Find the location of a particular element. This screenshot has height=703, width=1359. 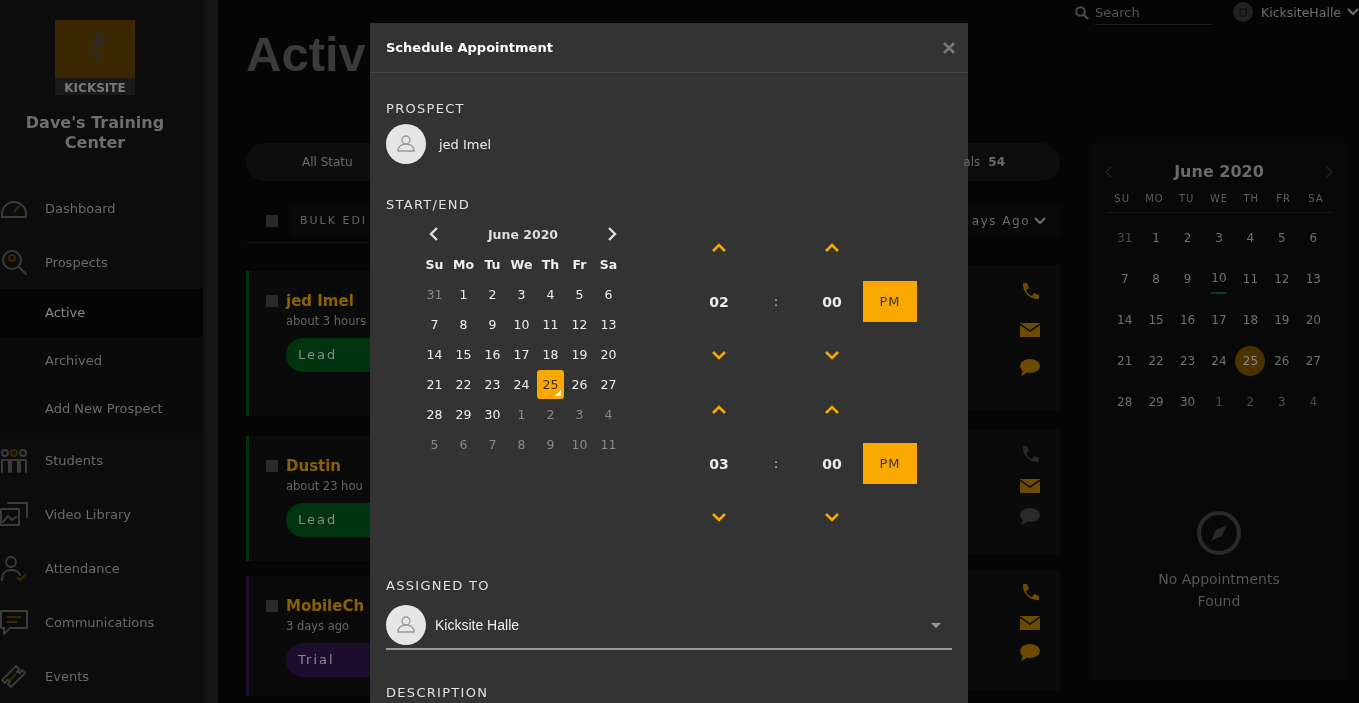

assignee-select: Kicksite Halle is located at coordinates (669, 627).